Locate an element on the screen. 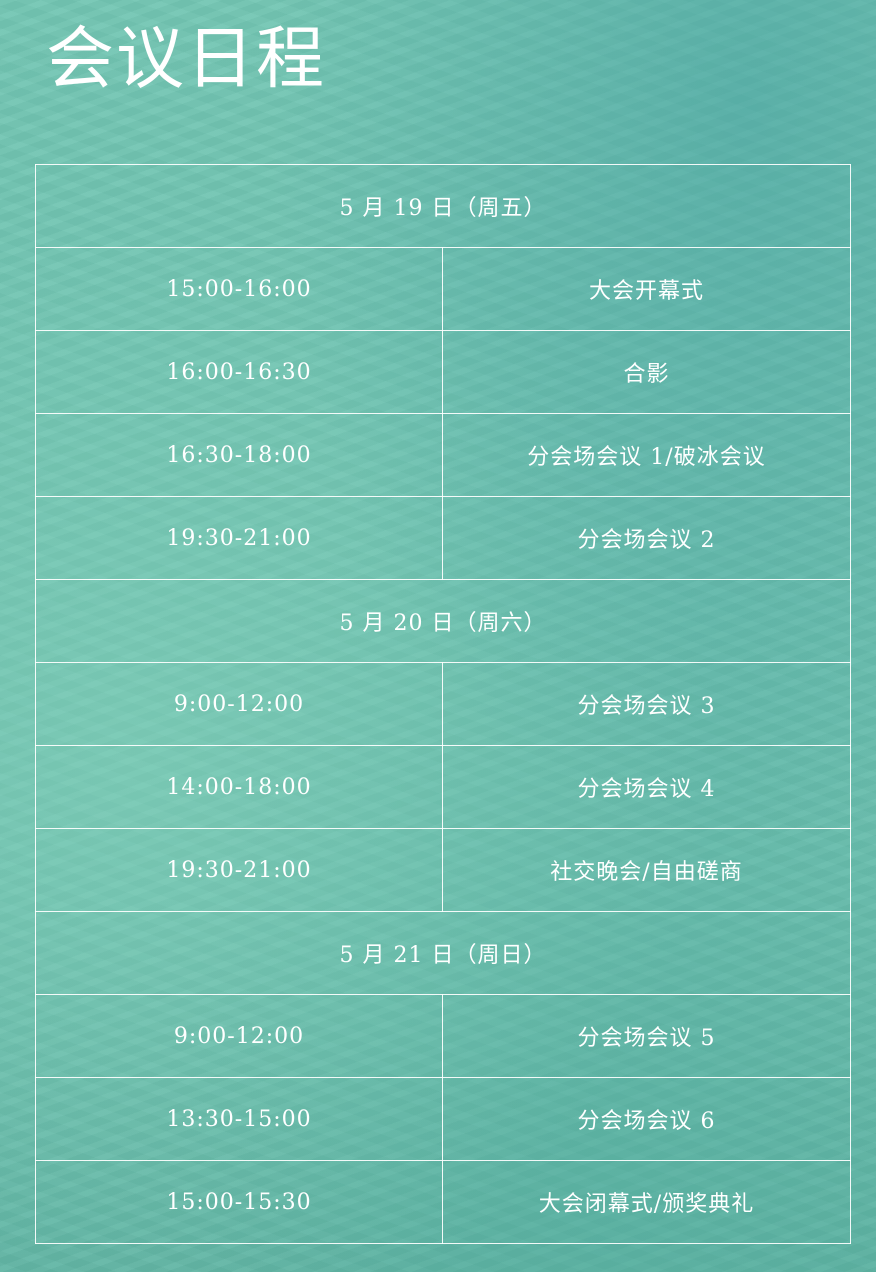  session-event: 合影 is located at coordinates (646, 372).